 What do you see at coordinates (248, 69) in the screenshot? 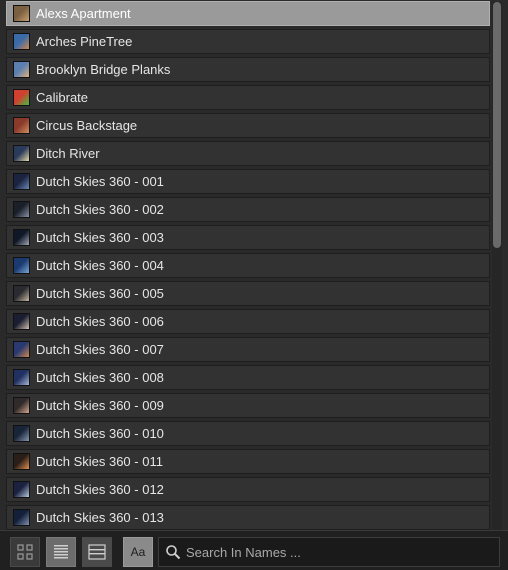
I see `list-item: Brooklyn Bridge Planks` at bounding box center [248, 69].